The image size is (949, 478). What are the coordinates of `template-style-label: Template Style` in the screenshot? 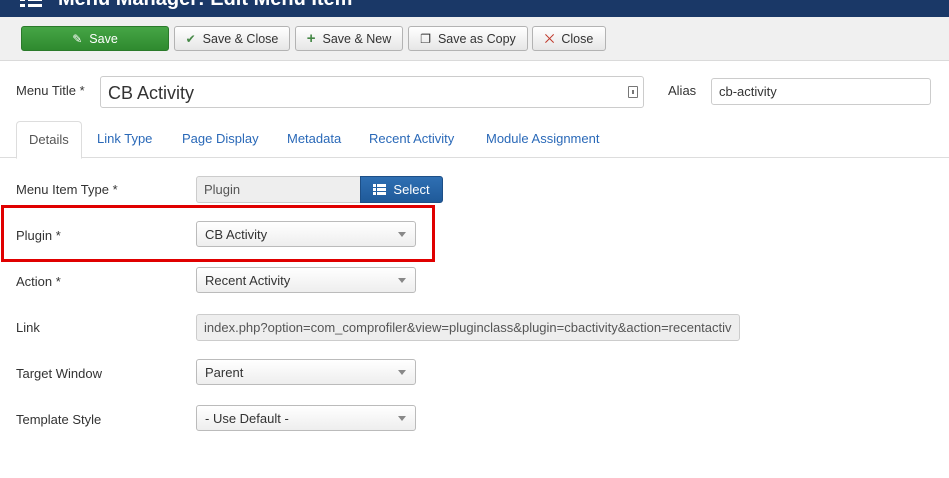 It's located at (59, 419).